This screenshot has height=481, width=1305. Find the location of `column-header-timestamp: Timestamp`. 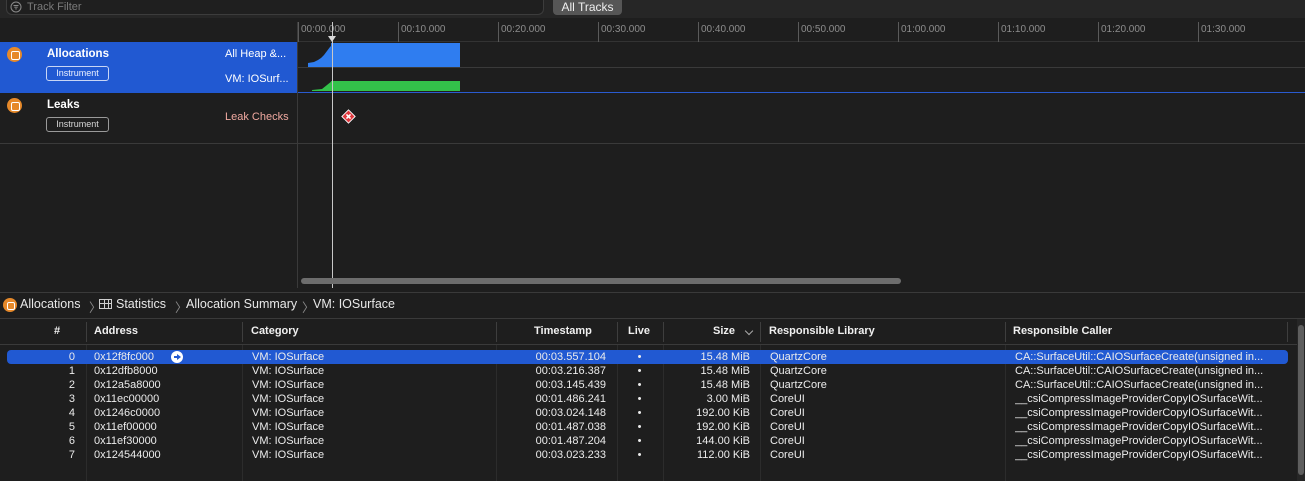

column-header-timestamp: Timestamp is located at coordinates (563, 332).